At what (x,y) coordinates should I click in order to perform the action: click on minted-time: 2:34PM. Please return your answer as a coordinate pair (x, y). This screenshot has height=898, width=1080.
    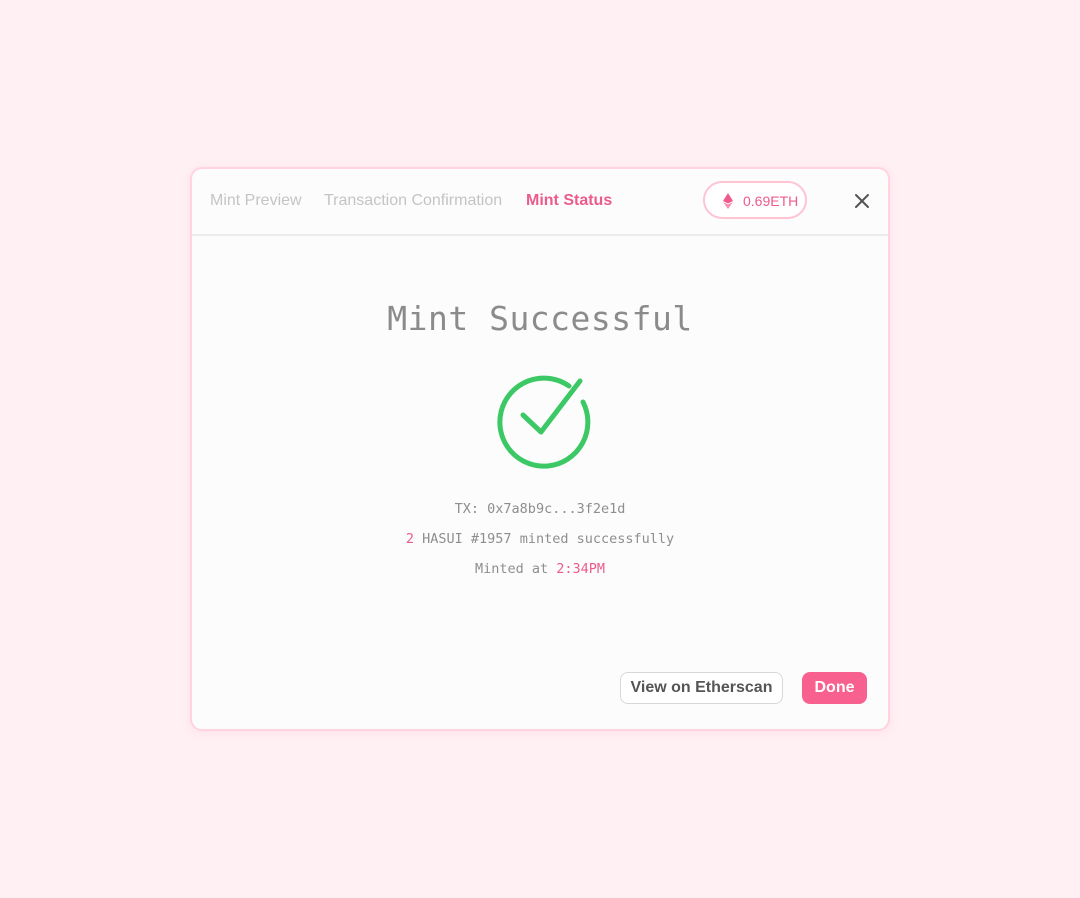
    Looking at the image, I should click on (581, 569).